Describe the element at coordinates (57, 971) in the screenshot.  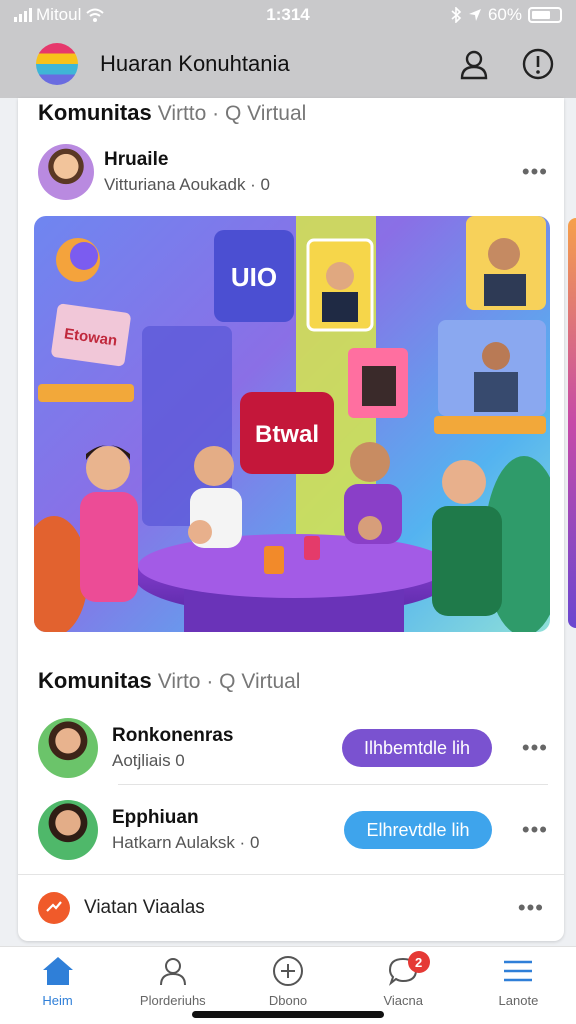
I see `home-icon` at that location.